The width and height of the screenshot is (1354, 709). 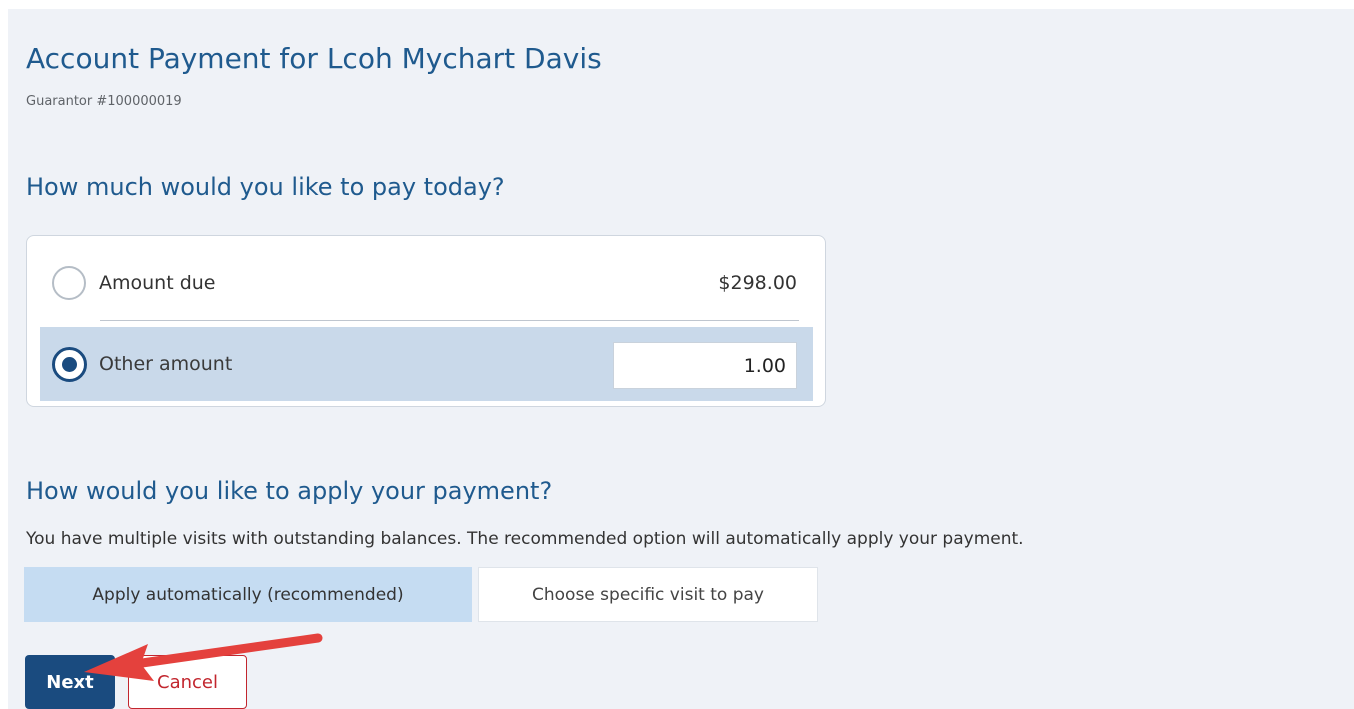 What do you see at coordinates (157, 283) in the screenshot?
I see `amount-due-label: Amount due` at bounding box center [157, 283].